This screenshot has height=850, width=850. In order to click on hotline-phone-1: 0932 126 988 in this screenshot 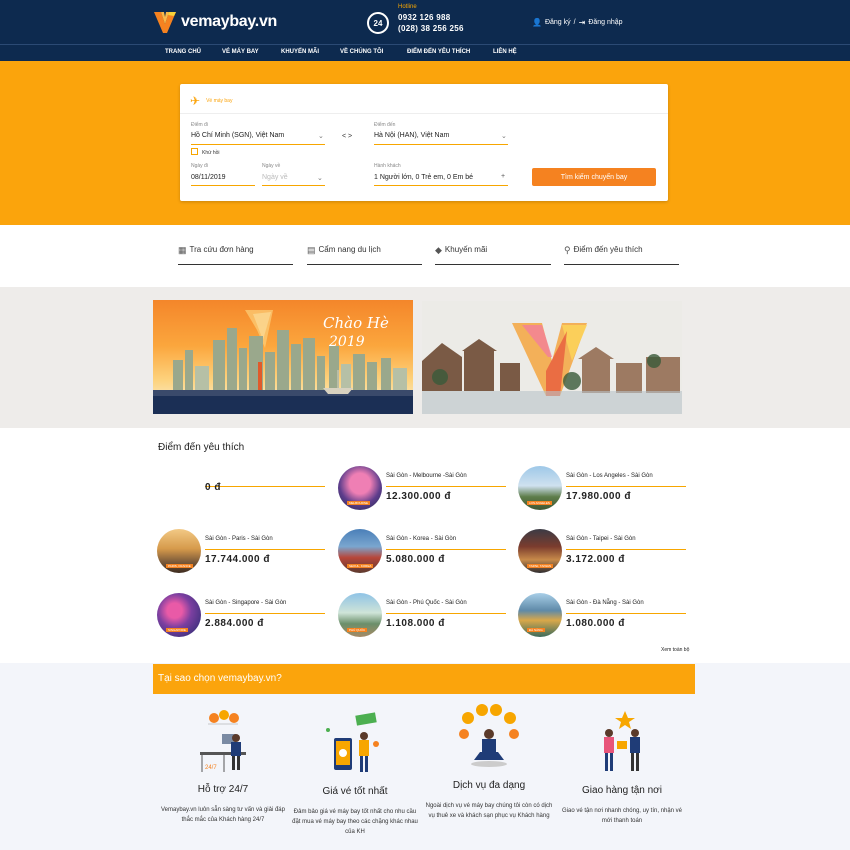, I will do `click(424, 17)`.